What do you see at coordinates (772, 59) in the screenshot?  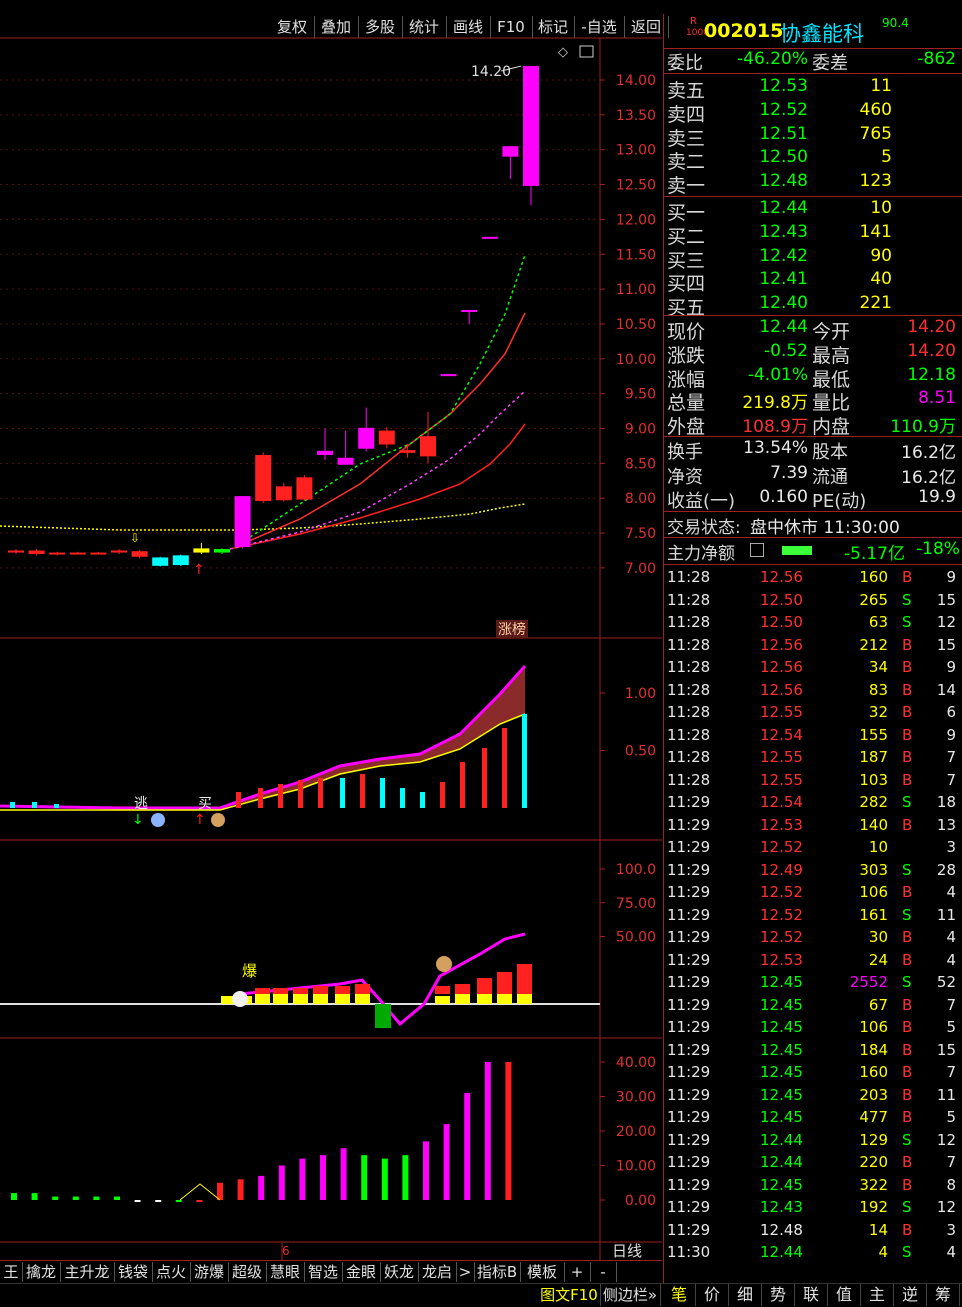 I see `weibi-value: -46.20%` at bounding box center [772, 59].